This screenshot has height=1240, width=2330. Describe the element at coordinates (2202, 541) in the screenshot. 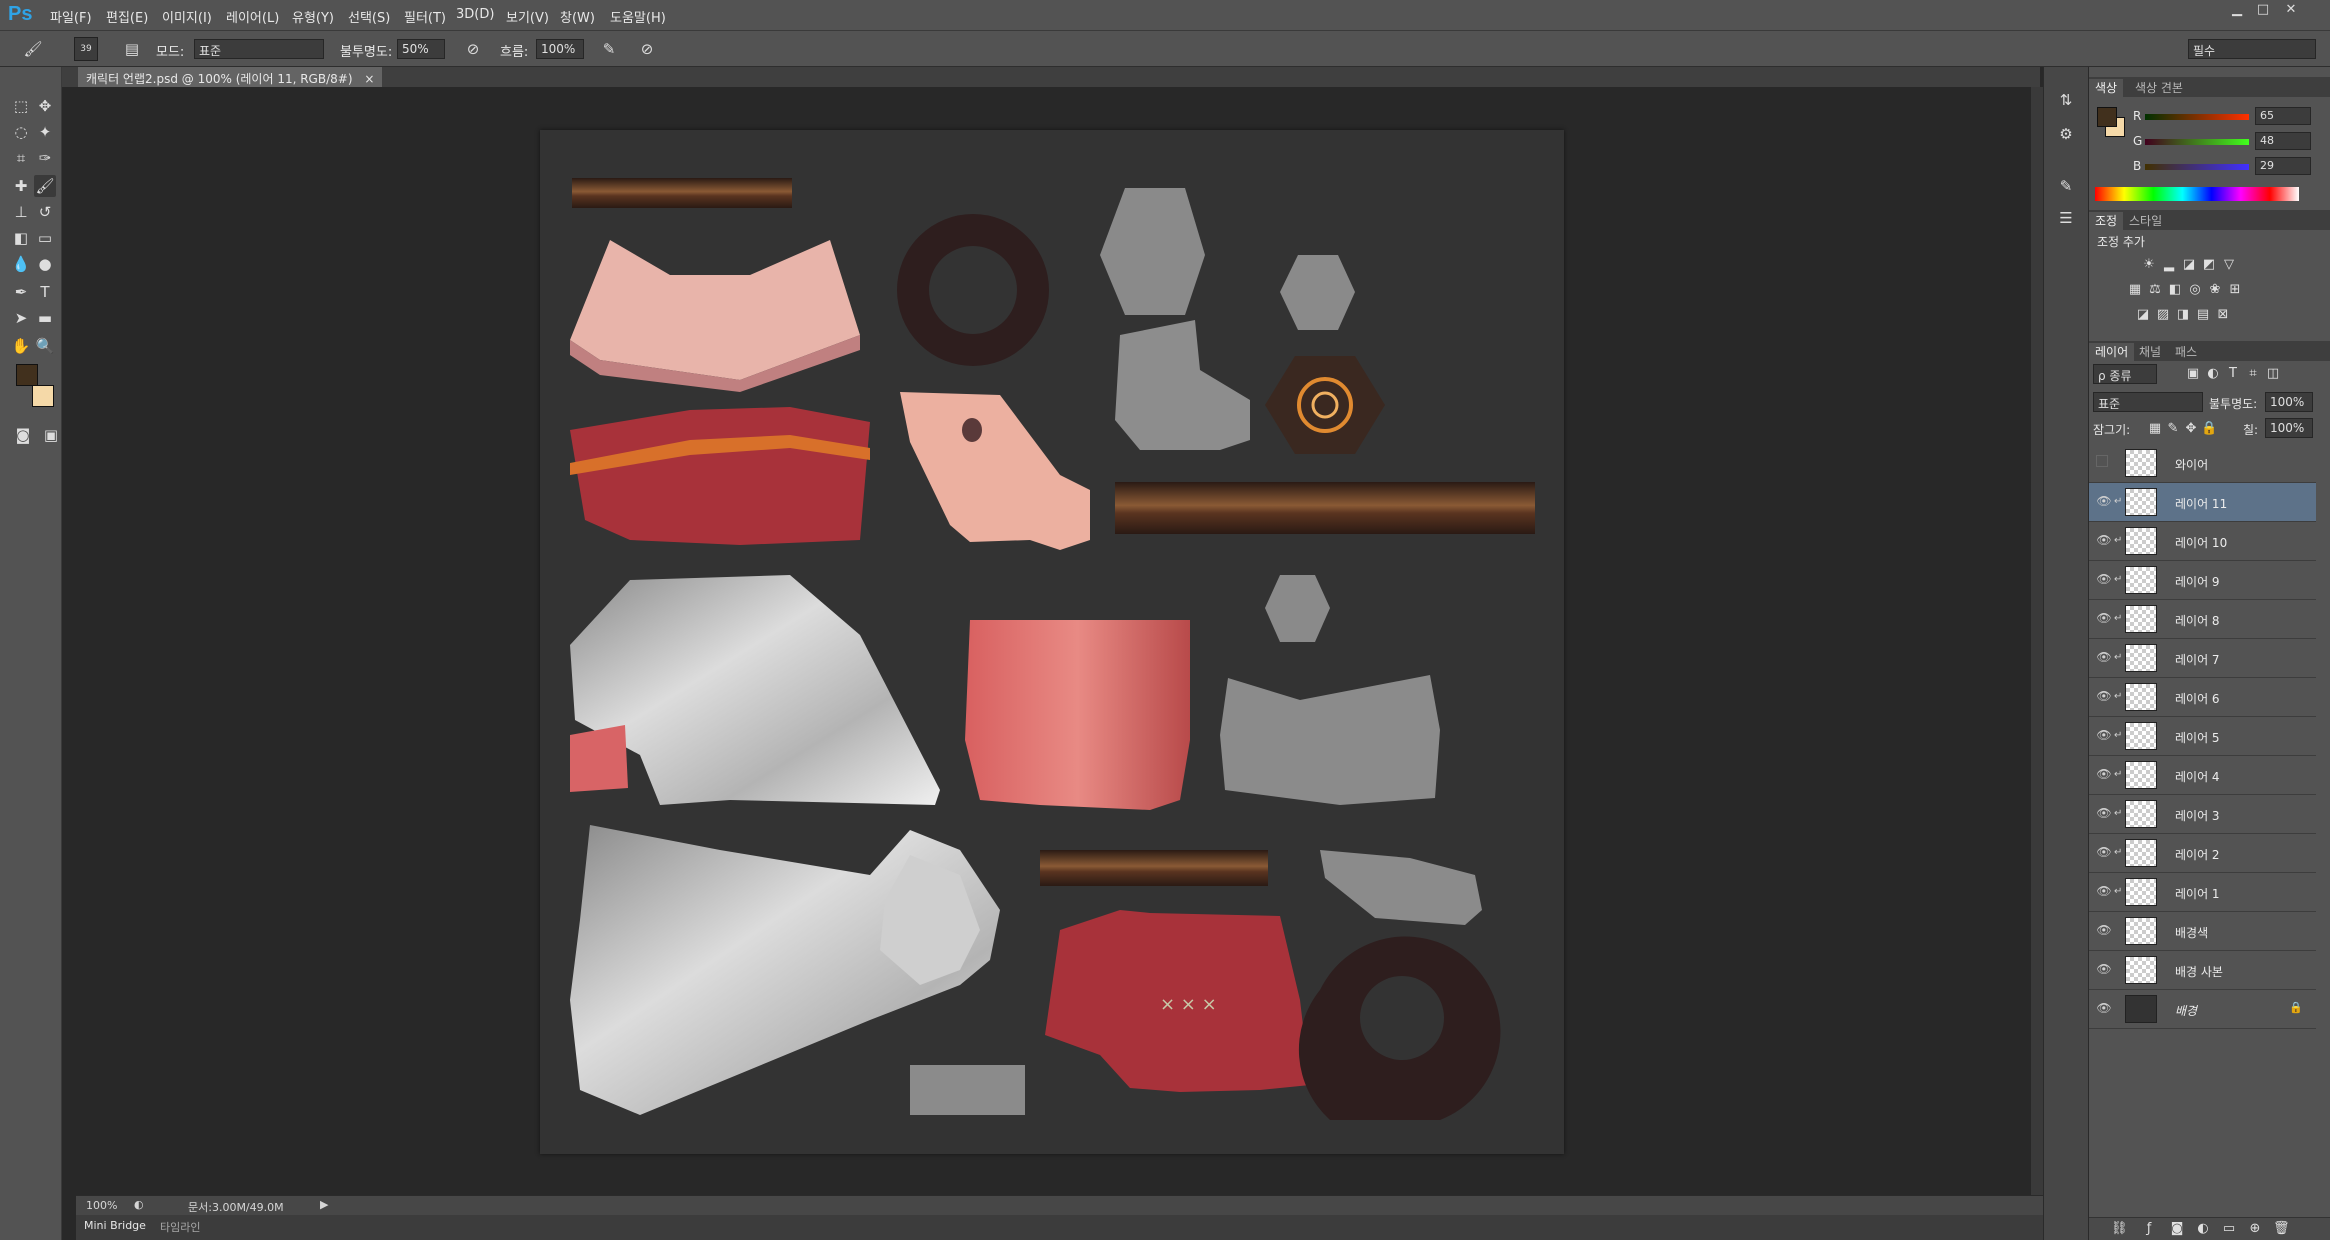

I see `layer-row: 👁 ↵ 레이어 10` at that location.